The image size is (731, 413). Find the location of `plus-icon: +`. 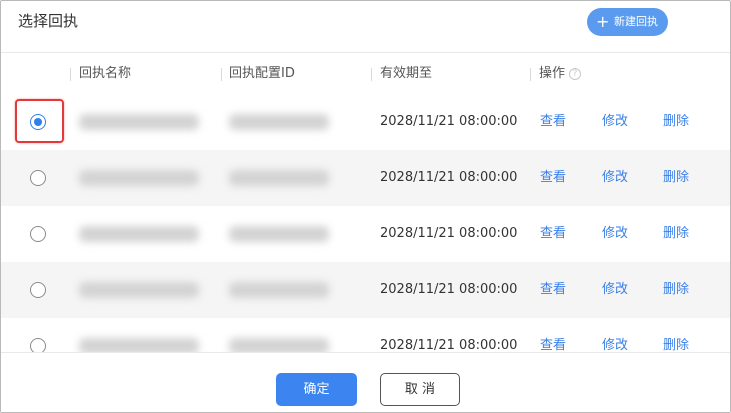

plus-icon: + is located at coordinates (603, 21).